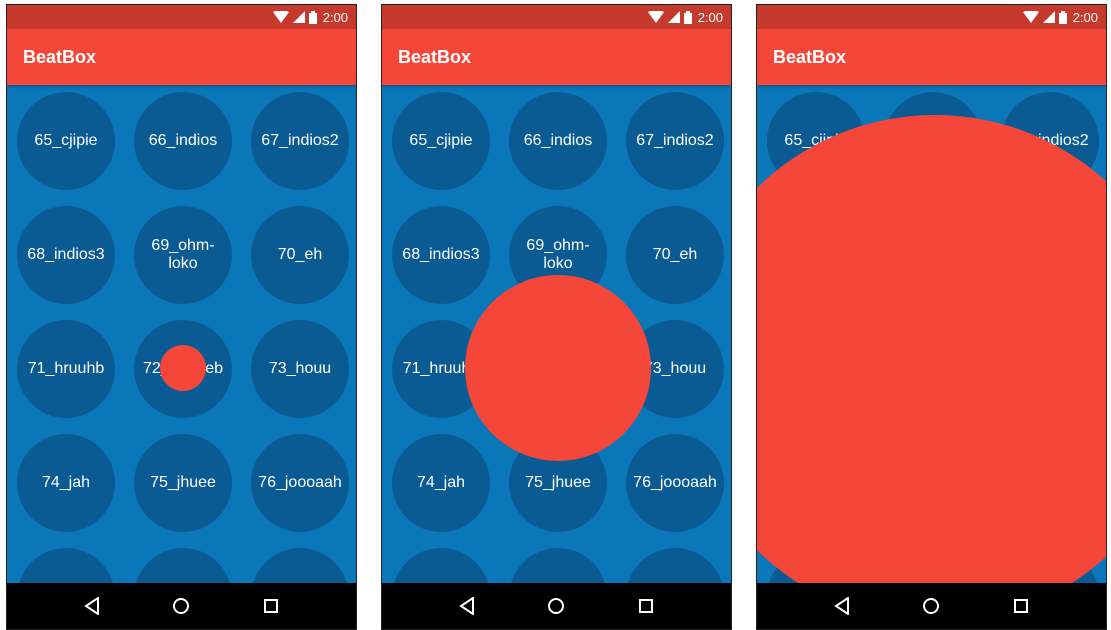  I want to click on sound-button: 75_jhuee, so click(183, 483).